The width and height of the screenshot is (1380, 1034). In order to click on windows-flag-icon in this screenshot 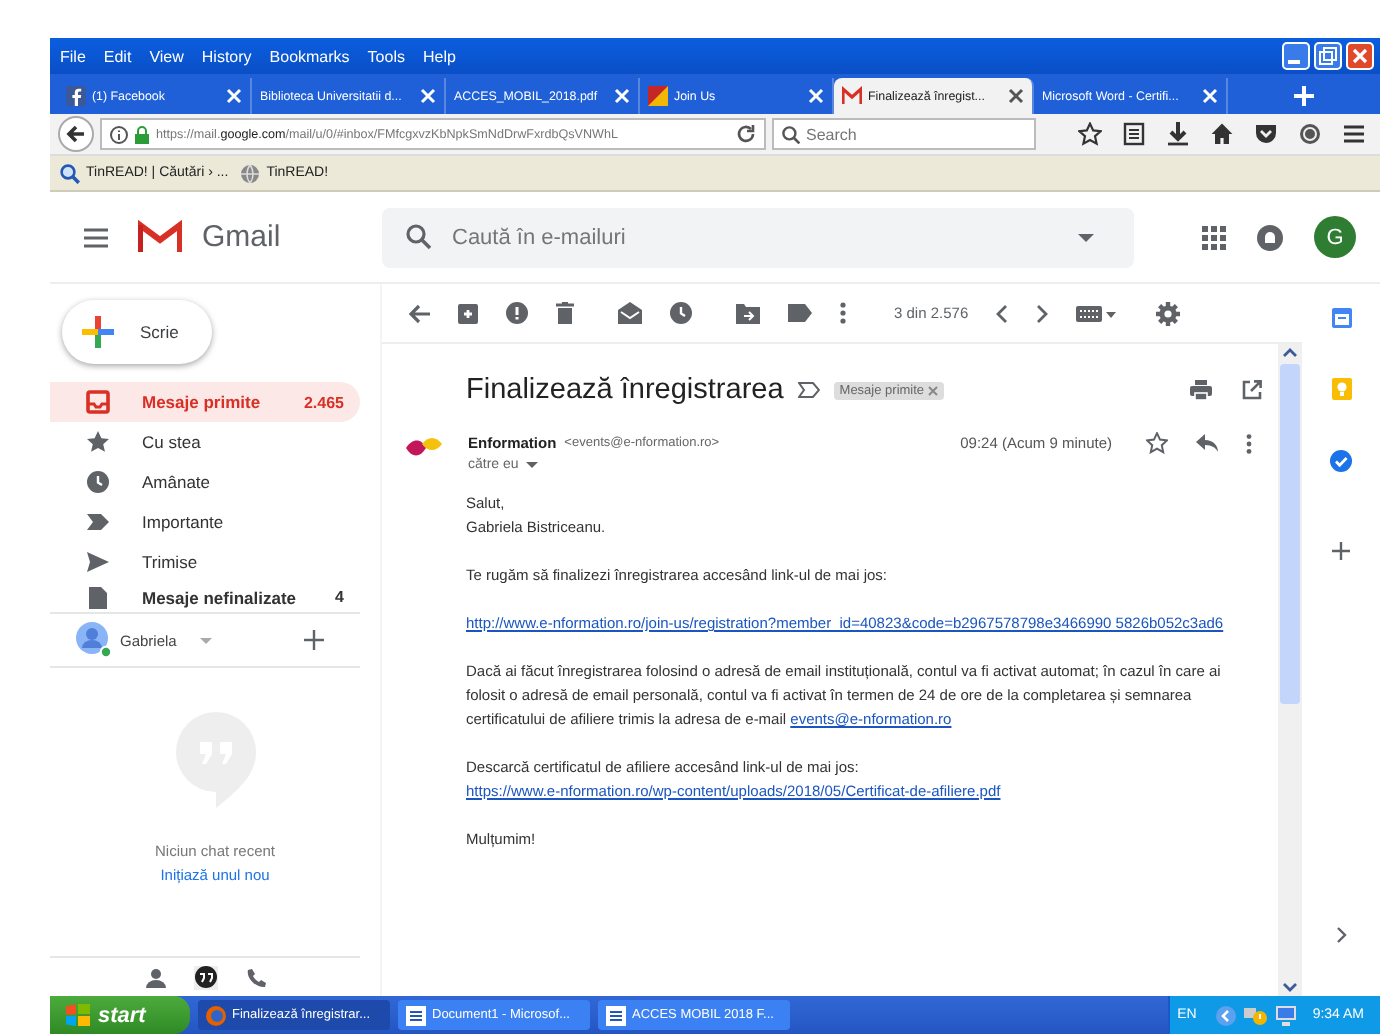, I will do `click(78, 1015)`.